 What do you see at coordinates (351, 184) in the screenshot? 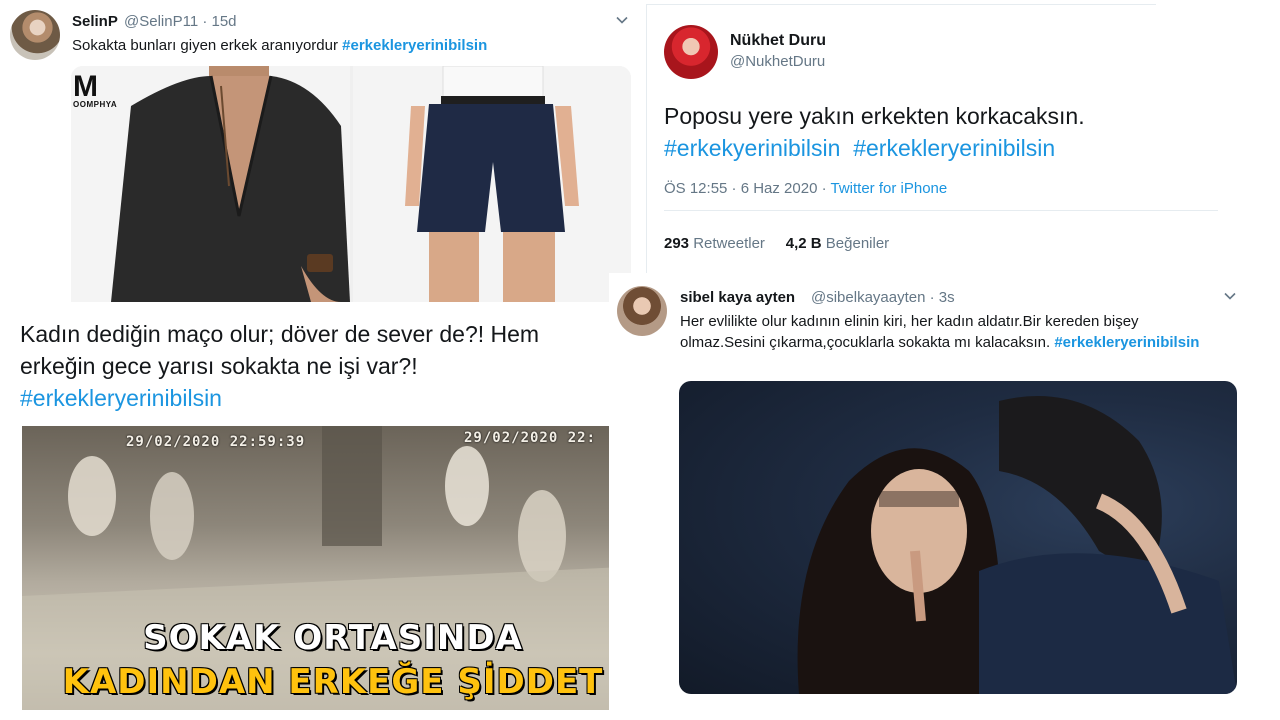
I see `tweet1-media: M OOMPHYA` at bounding box center [351, 184].